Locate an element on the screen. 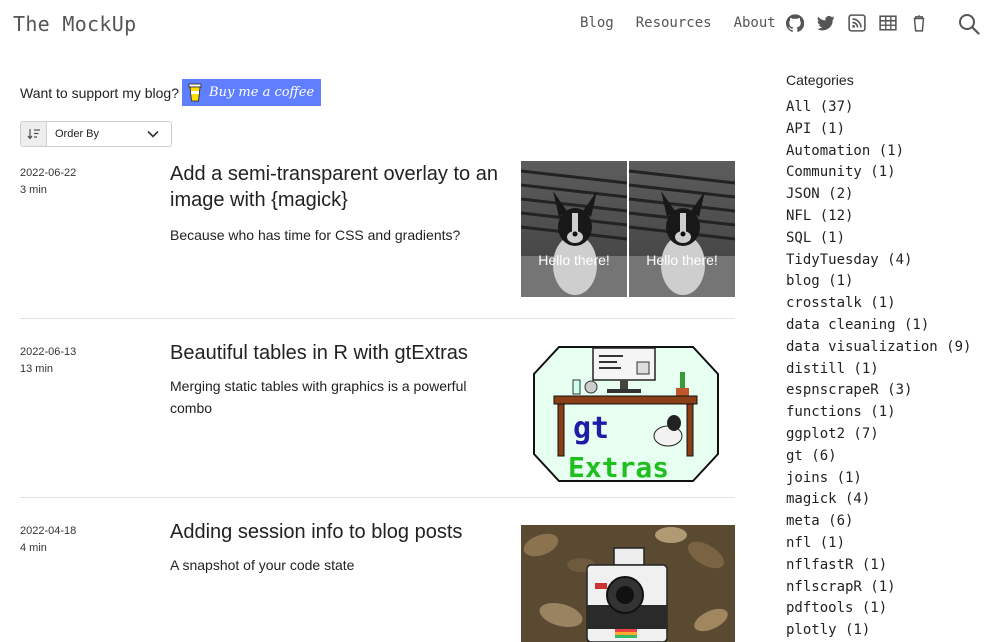  category-item: TidyTuesday (4) is located at coordinates (891, 261).